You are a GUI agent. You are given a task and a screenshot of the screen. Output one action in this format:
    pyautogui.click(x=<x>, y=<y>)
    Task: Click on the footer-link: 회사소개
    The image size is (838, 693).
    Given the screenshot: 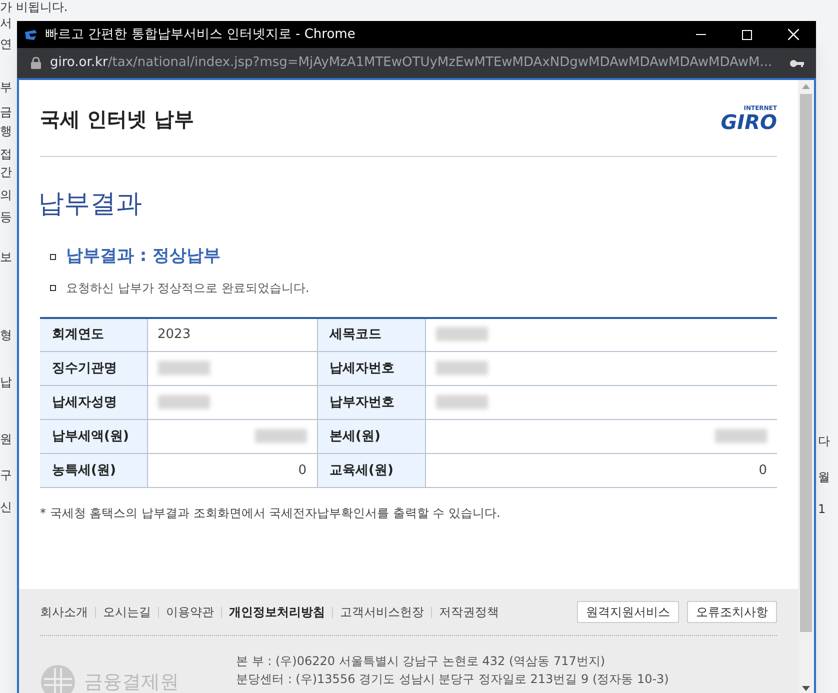 What is the action you would take?
    pyautogui.click(x=64, y=612)
    